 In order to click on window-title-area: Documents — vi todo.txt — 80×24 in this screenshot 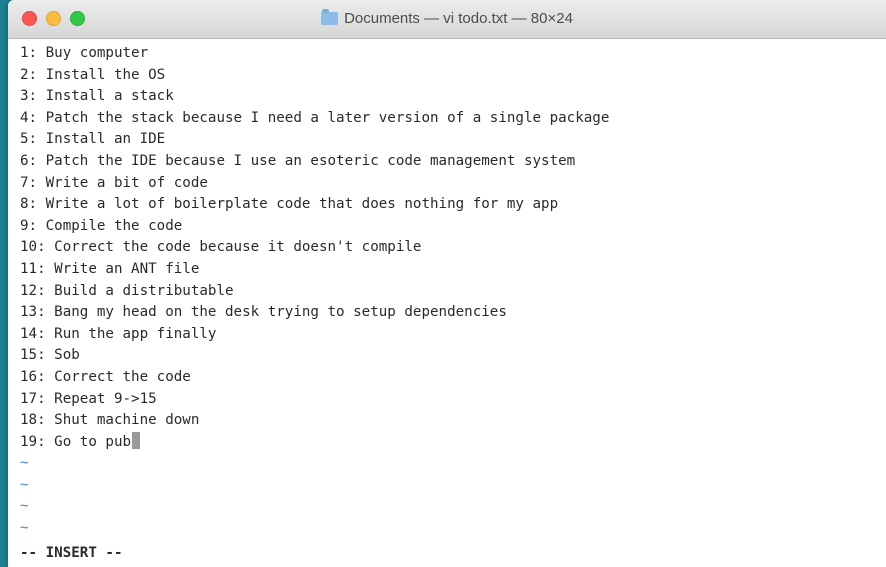, I will do `click(447, 18)`.